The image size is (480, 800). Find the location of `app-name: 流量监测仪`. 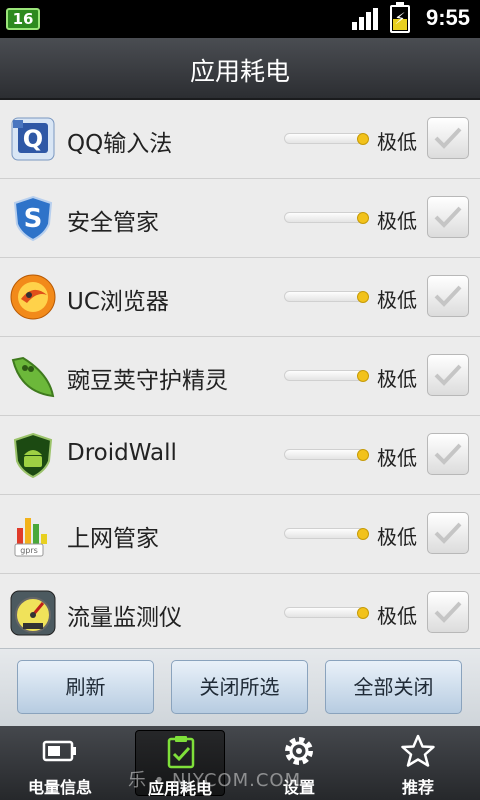

app-name: 流量监测仪 is located at coordinates (124, 618).